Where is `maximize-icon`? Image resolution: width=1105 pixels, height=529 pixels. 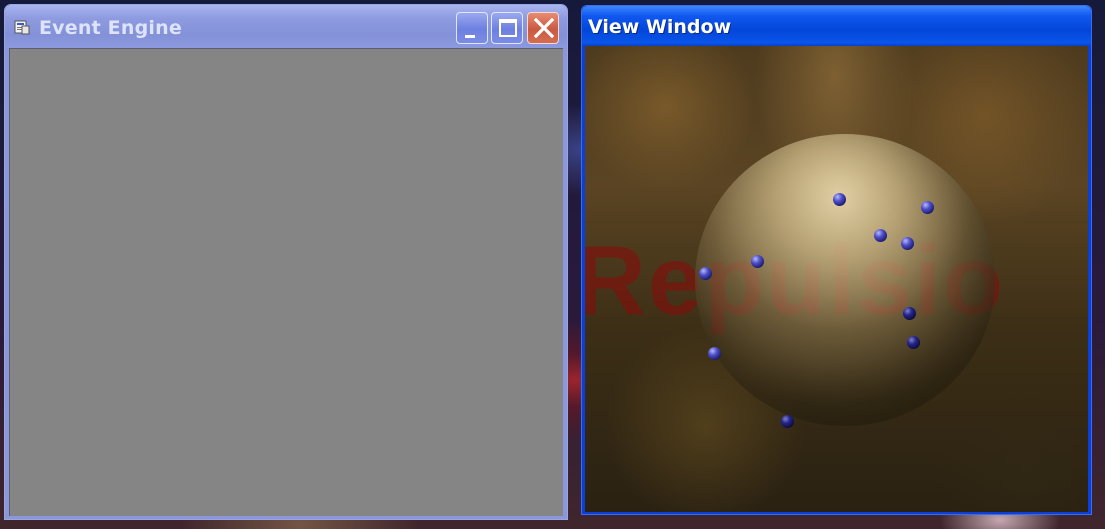
maximize-icon is located at coordinates (508, 28).